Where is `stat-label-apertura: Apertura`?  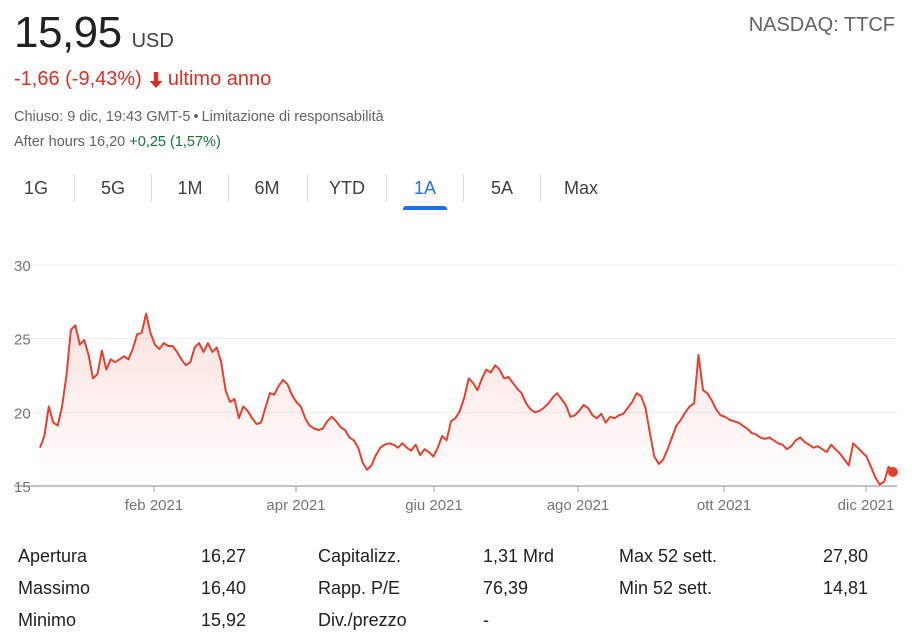
stat-label-apertura: Apertura is located at coordinates (53, 556).